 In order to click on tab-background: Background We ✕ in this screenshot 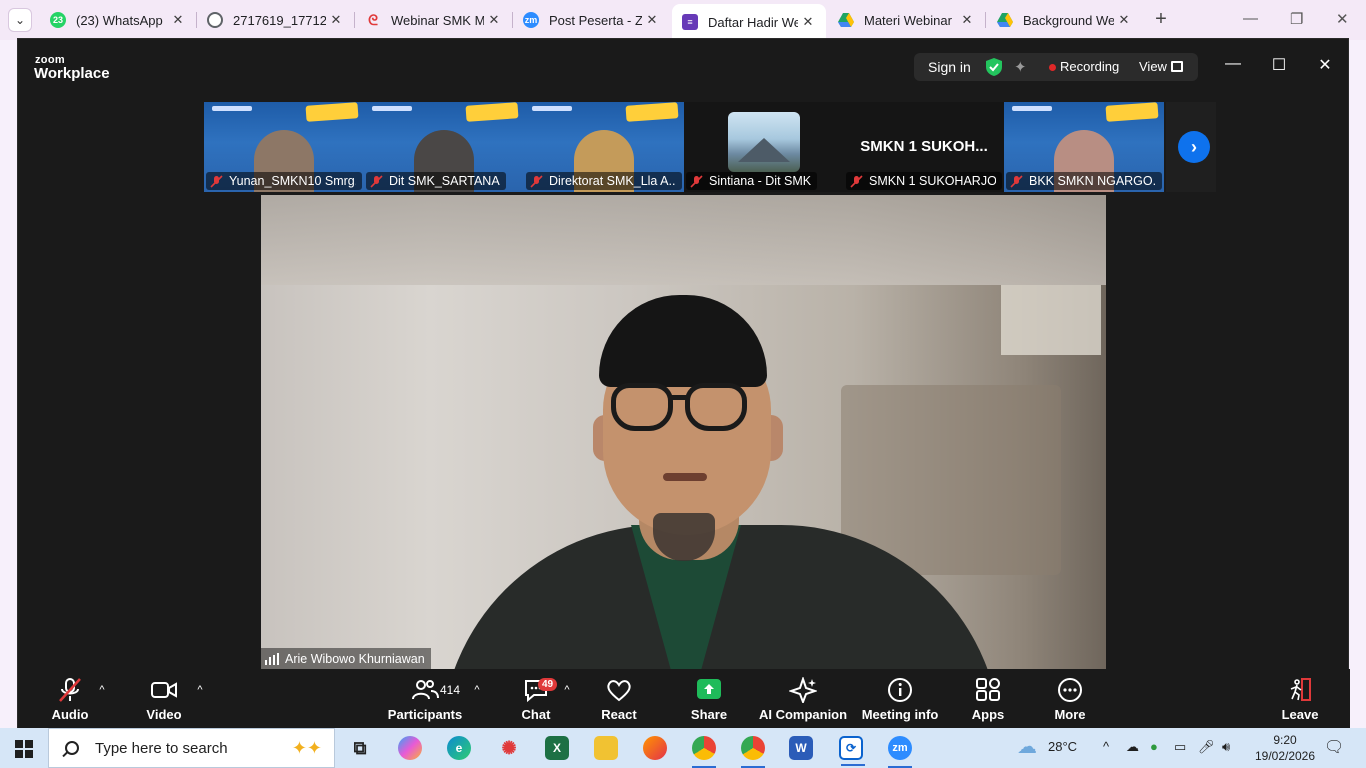, I will do `click(1064, 20)`.